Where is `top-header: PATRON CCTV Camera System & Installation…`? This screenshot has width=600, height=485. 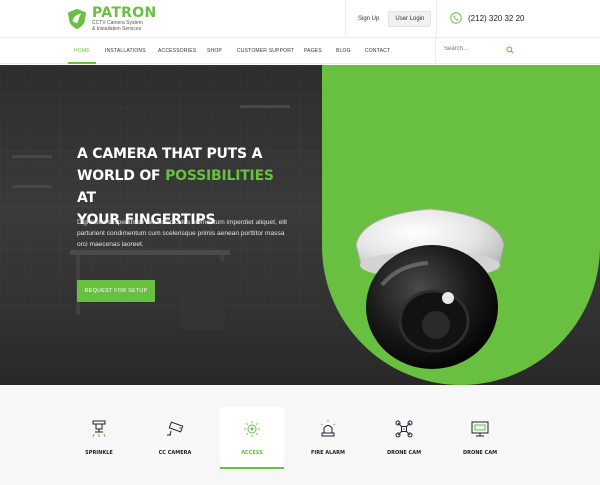 top-header: PATRON CCTV Camera System & Installation… is located at coordinates (300, 19).